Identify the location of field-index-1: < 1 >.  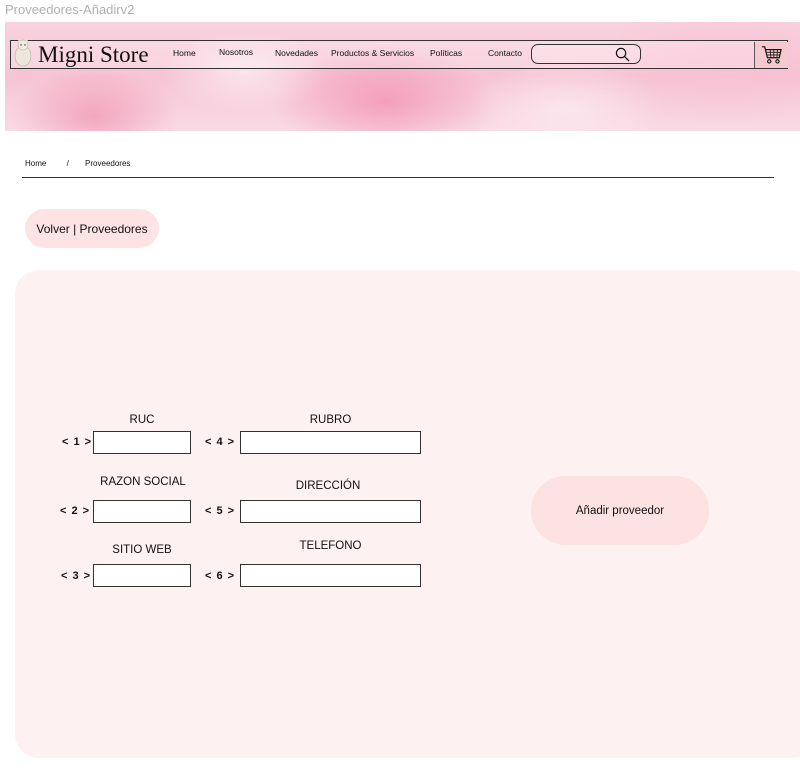
(77, 442).